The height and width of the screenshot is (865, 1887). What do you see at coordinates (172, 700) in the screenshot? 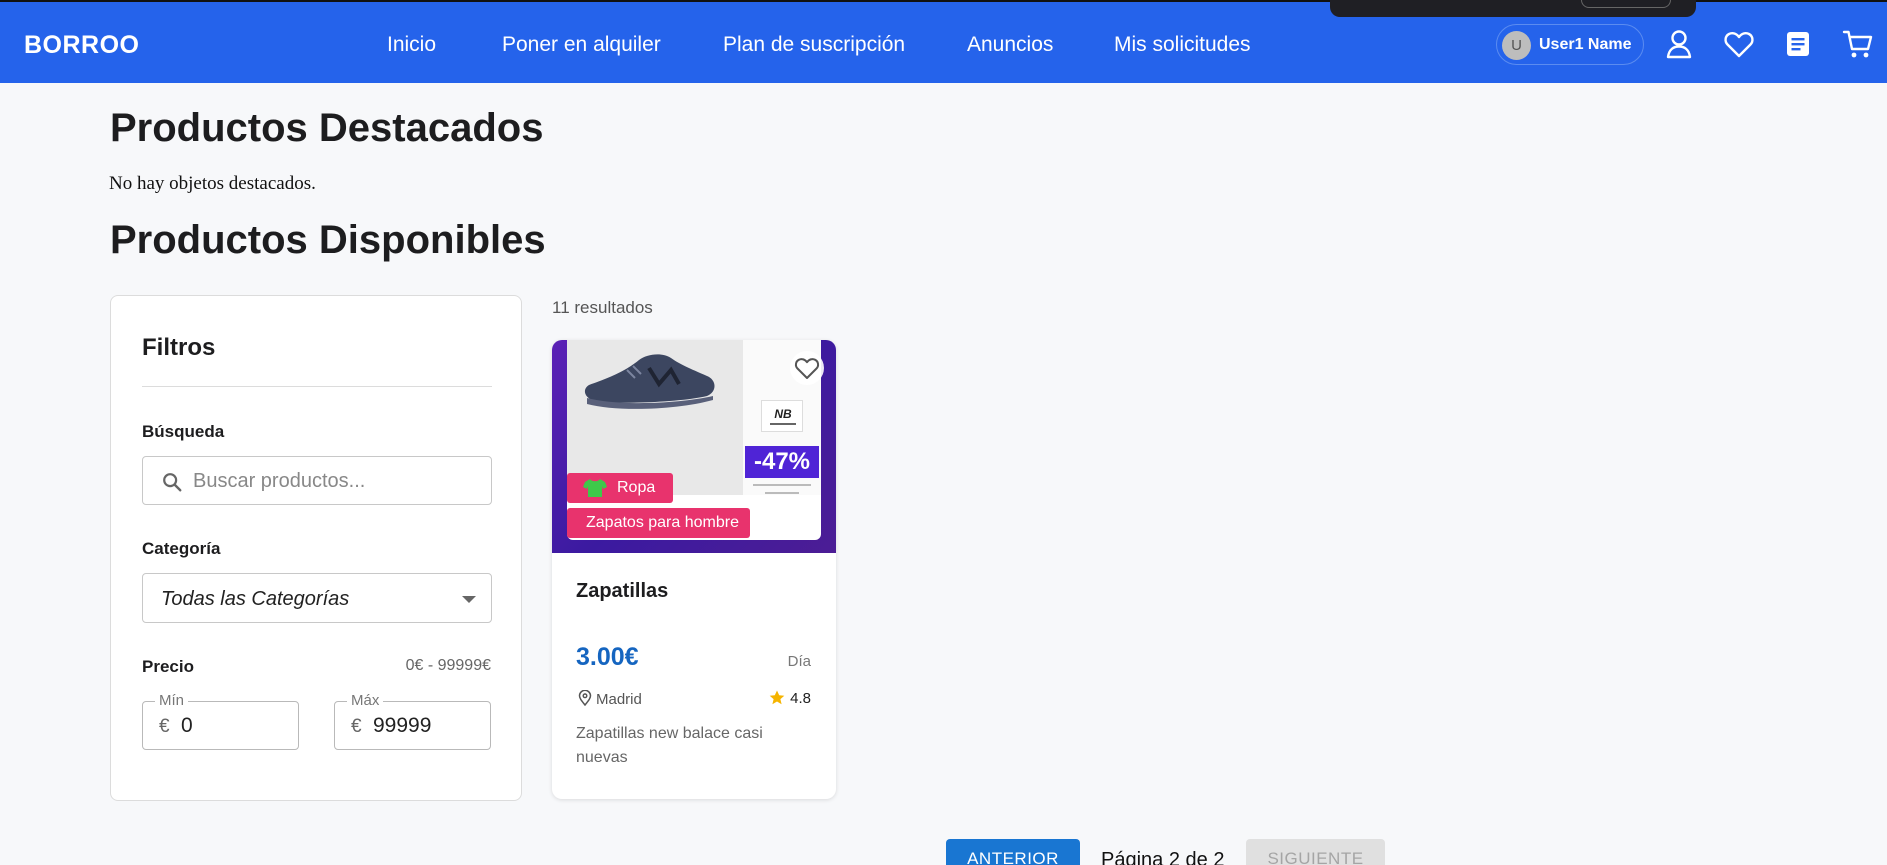
I see `min-price-label: Mín` at bounding box center [172, 700].